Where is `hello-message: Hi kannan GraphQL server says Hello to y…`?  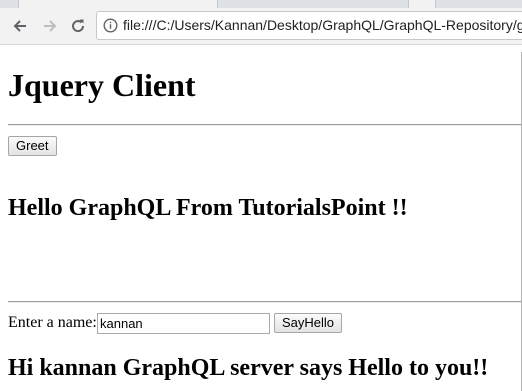 hello-message: Hi kannan GraphQL server says Hello to y… is located at coordinates (248, 368).